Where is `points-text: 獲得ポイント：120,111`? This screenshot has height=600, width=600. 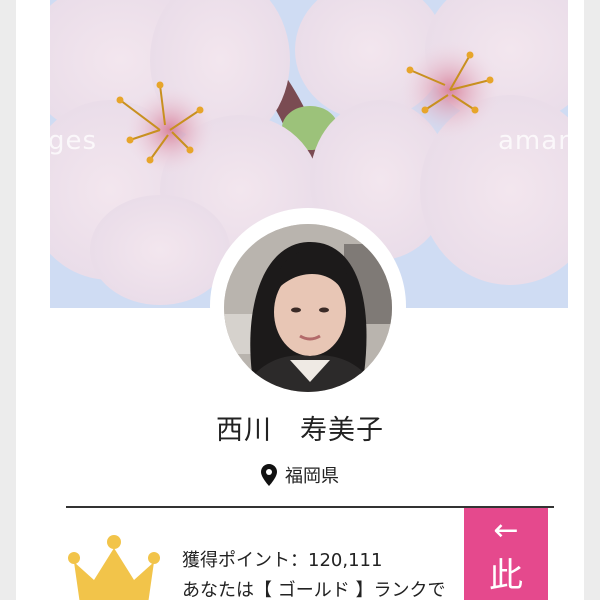 points-text: 獲得ポイント：120,111 is located at coordinates (282, 560).